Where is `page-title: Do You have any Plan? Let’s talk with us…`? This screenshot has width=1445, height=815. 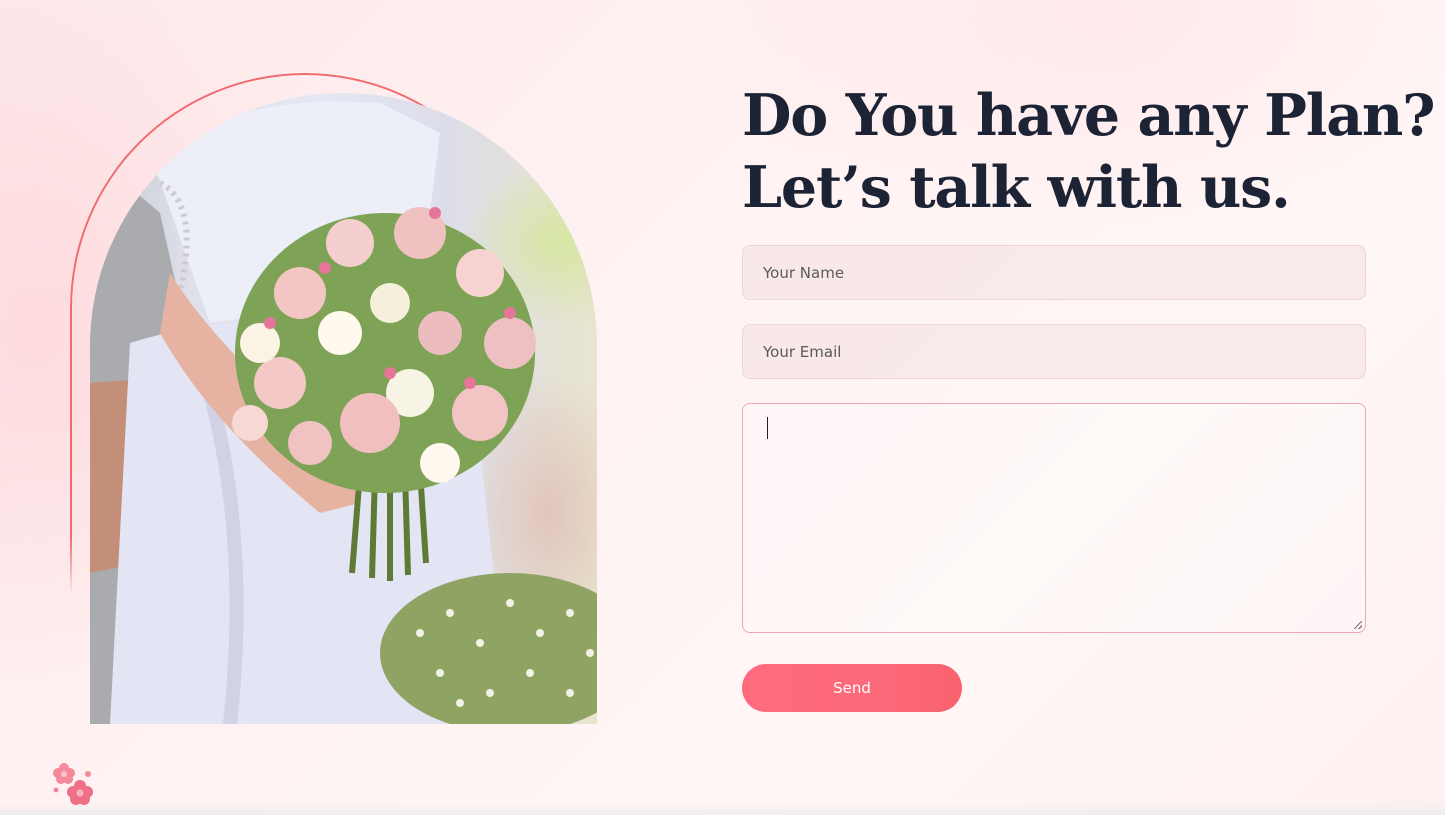
page-title: Do You have any Plan? Let’s talk with us… is located at coordinates (1089, 152).